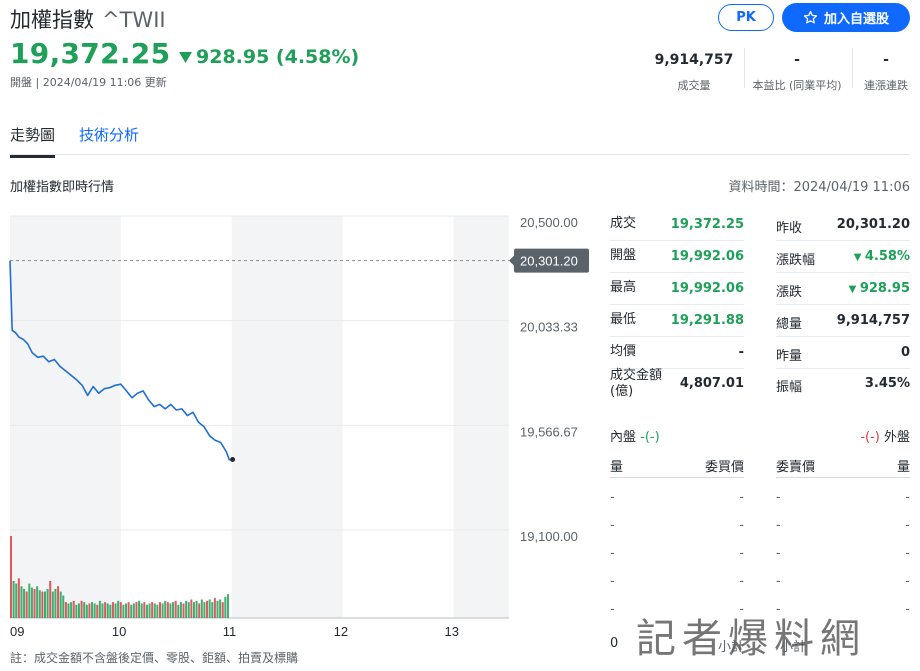 This screenshot has height=671, width=920. Describe the element at coordinates (614, 643) in the screenshot. I see `book-total: 0` at that location.